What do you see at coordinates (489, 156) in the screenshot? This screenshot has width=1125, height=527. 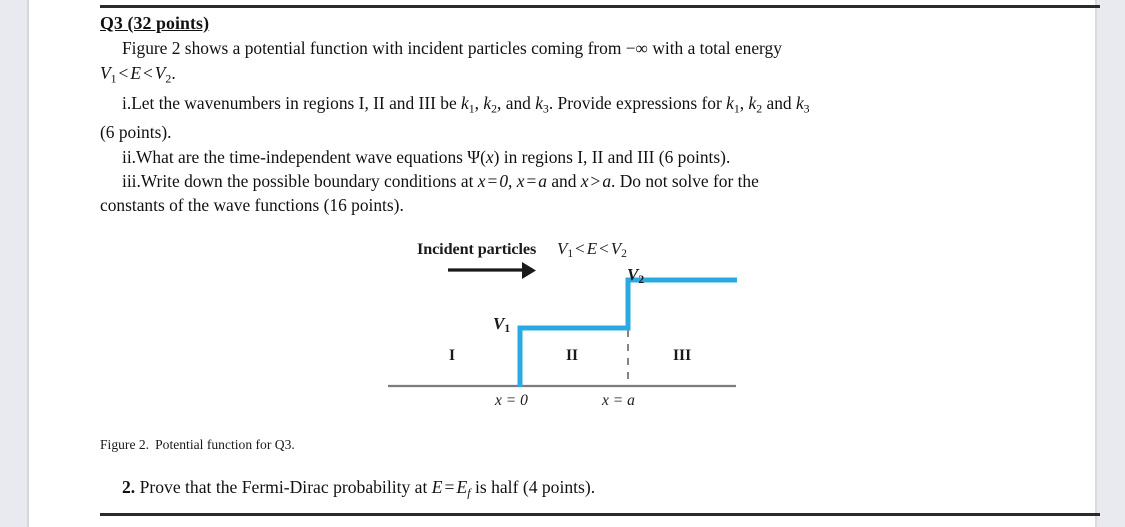 I see `item-ii-psi-var: x` at bounding box center [489, 156].